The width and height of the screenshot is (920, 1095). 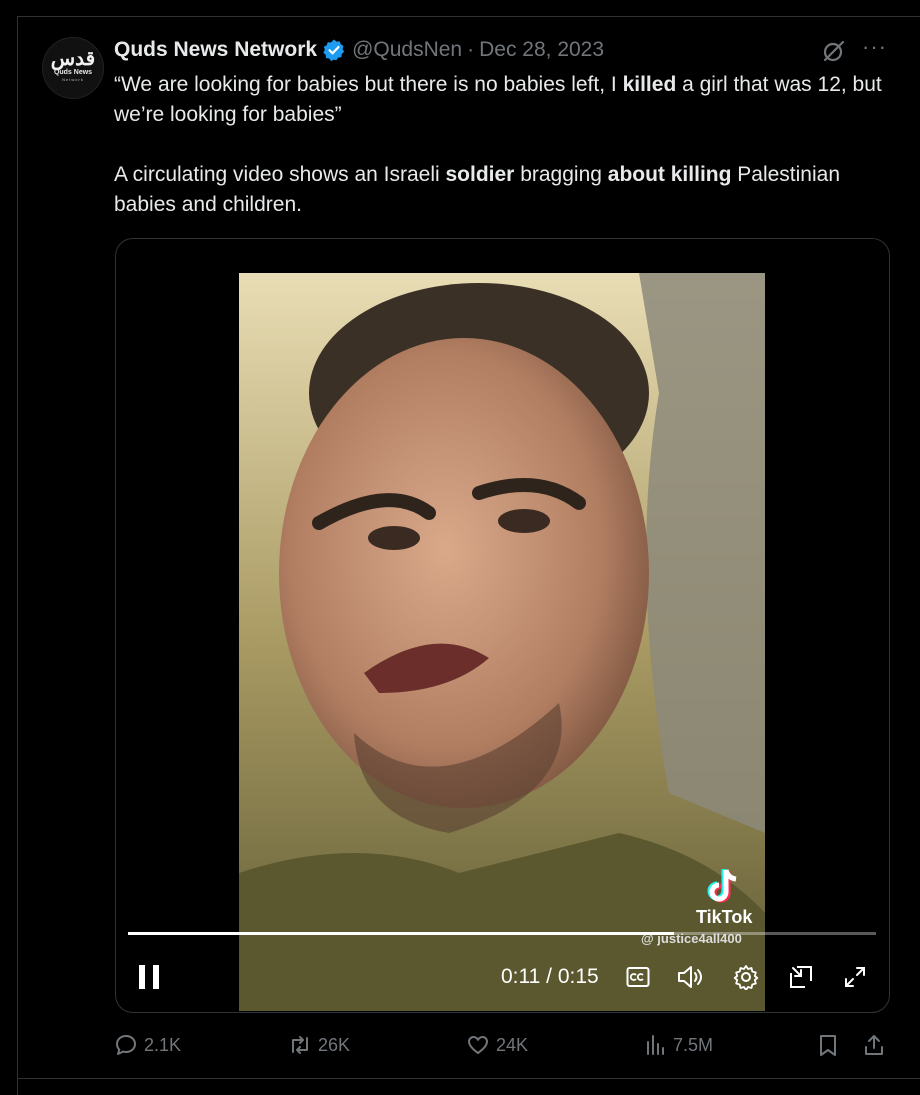 I want to click on repost-count: 26K, so click(x=334, y=1044).